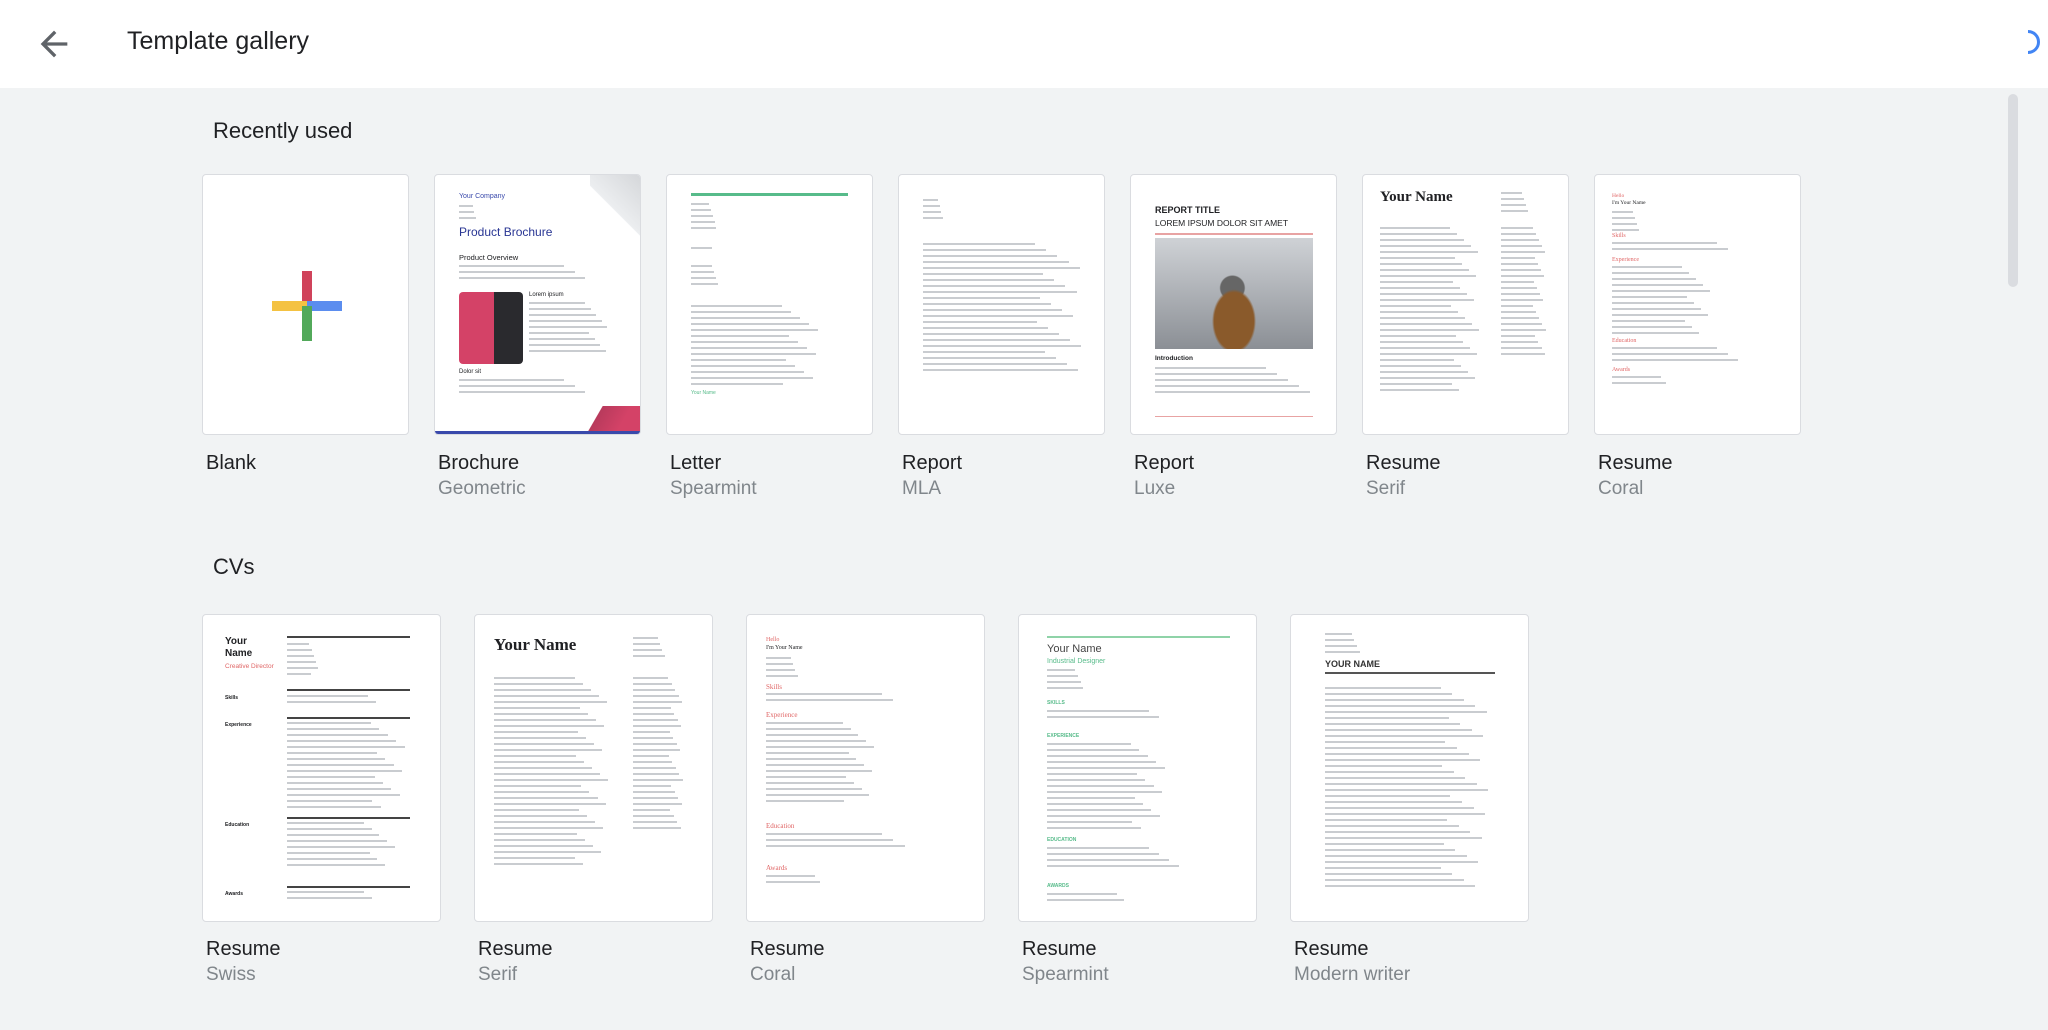  I want to click on template-subtitle: MLA, so click(922, 488).